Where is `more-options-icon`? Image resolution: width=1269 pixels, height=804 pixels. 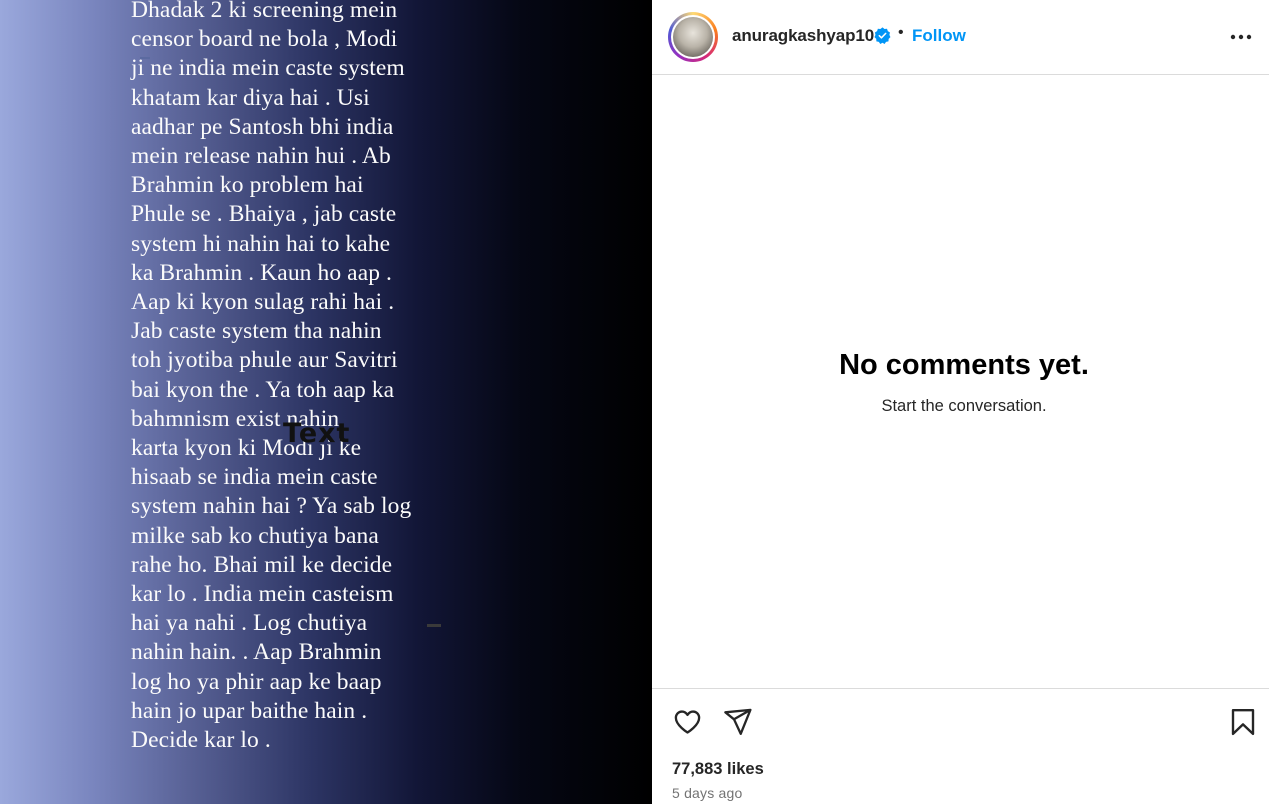
more-options-icon is located at coordinates (1241, 37).